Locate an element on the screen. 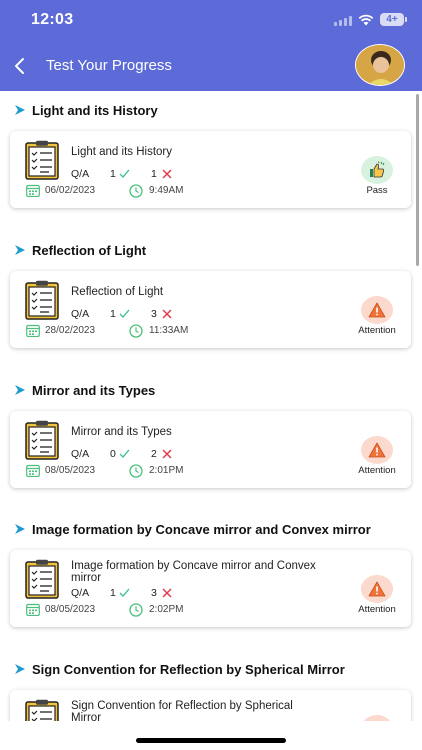 The height and width of the screenshot is (750, 422). status-label: Pass is located at coordinates (377, 190).